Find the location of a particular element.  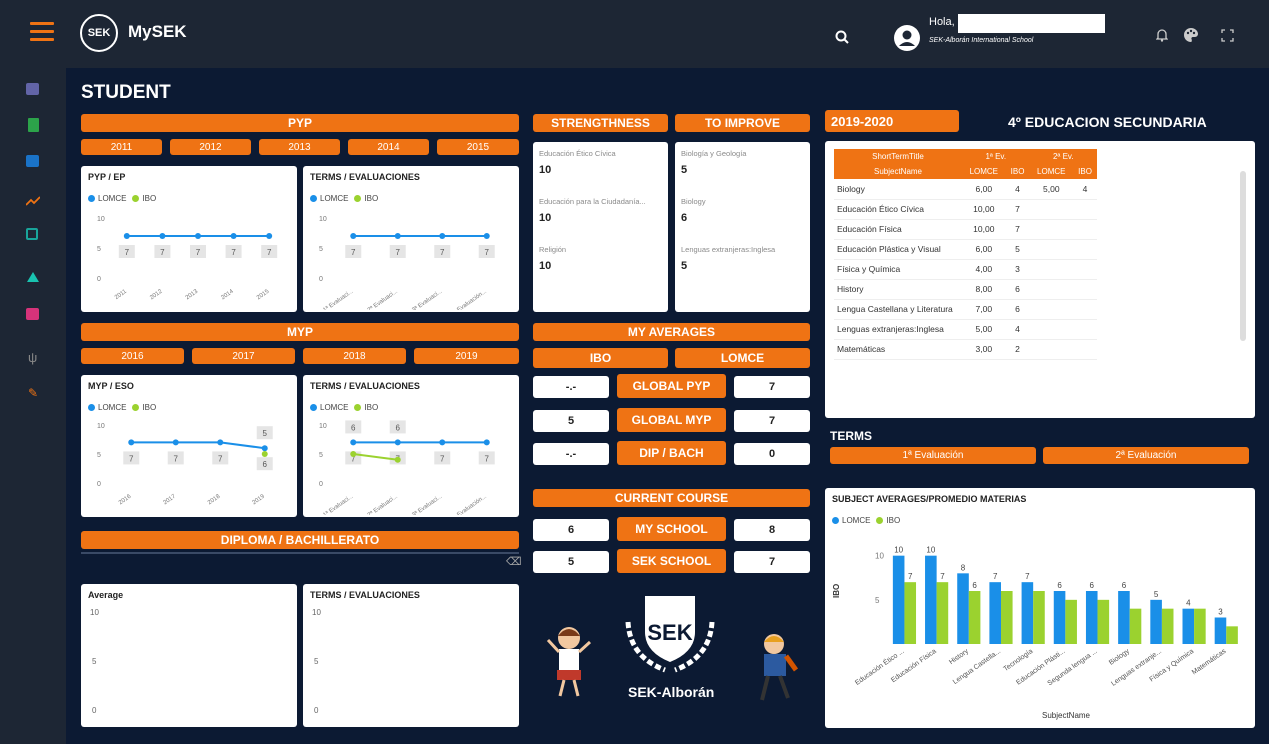

pyp-year-2013: 2013 is located at coordinates (299, 147).